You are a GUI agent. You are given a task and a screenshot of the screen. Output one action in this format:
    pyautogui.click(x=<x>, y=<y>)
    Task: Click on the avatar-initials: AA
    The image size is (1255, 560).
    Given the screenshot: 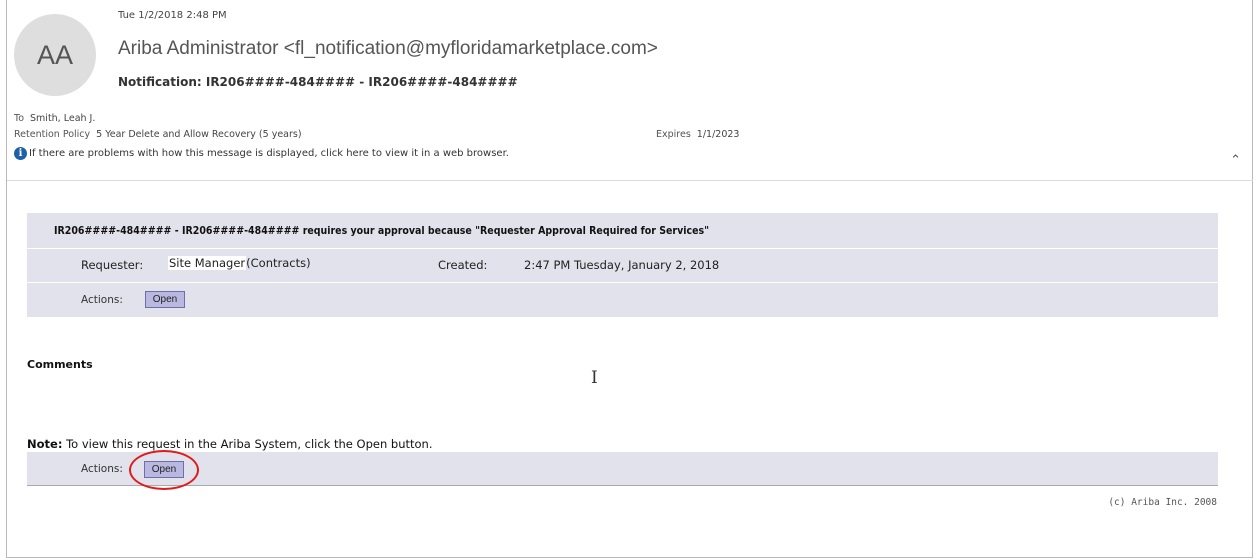 What is the action you would take?
    pyautogui.click(x=55, y=54)
    